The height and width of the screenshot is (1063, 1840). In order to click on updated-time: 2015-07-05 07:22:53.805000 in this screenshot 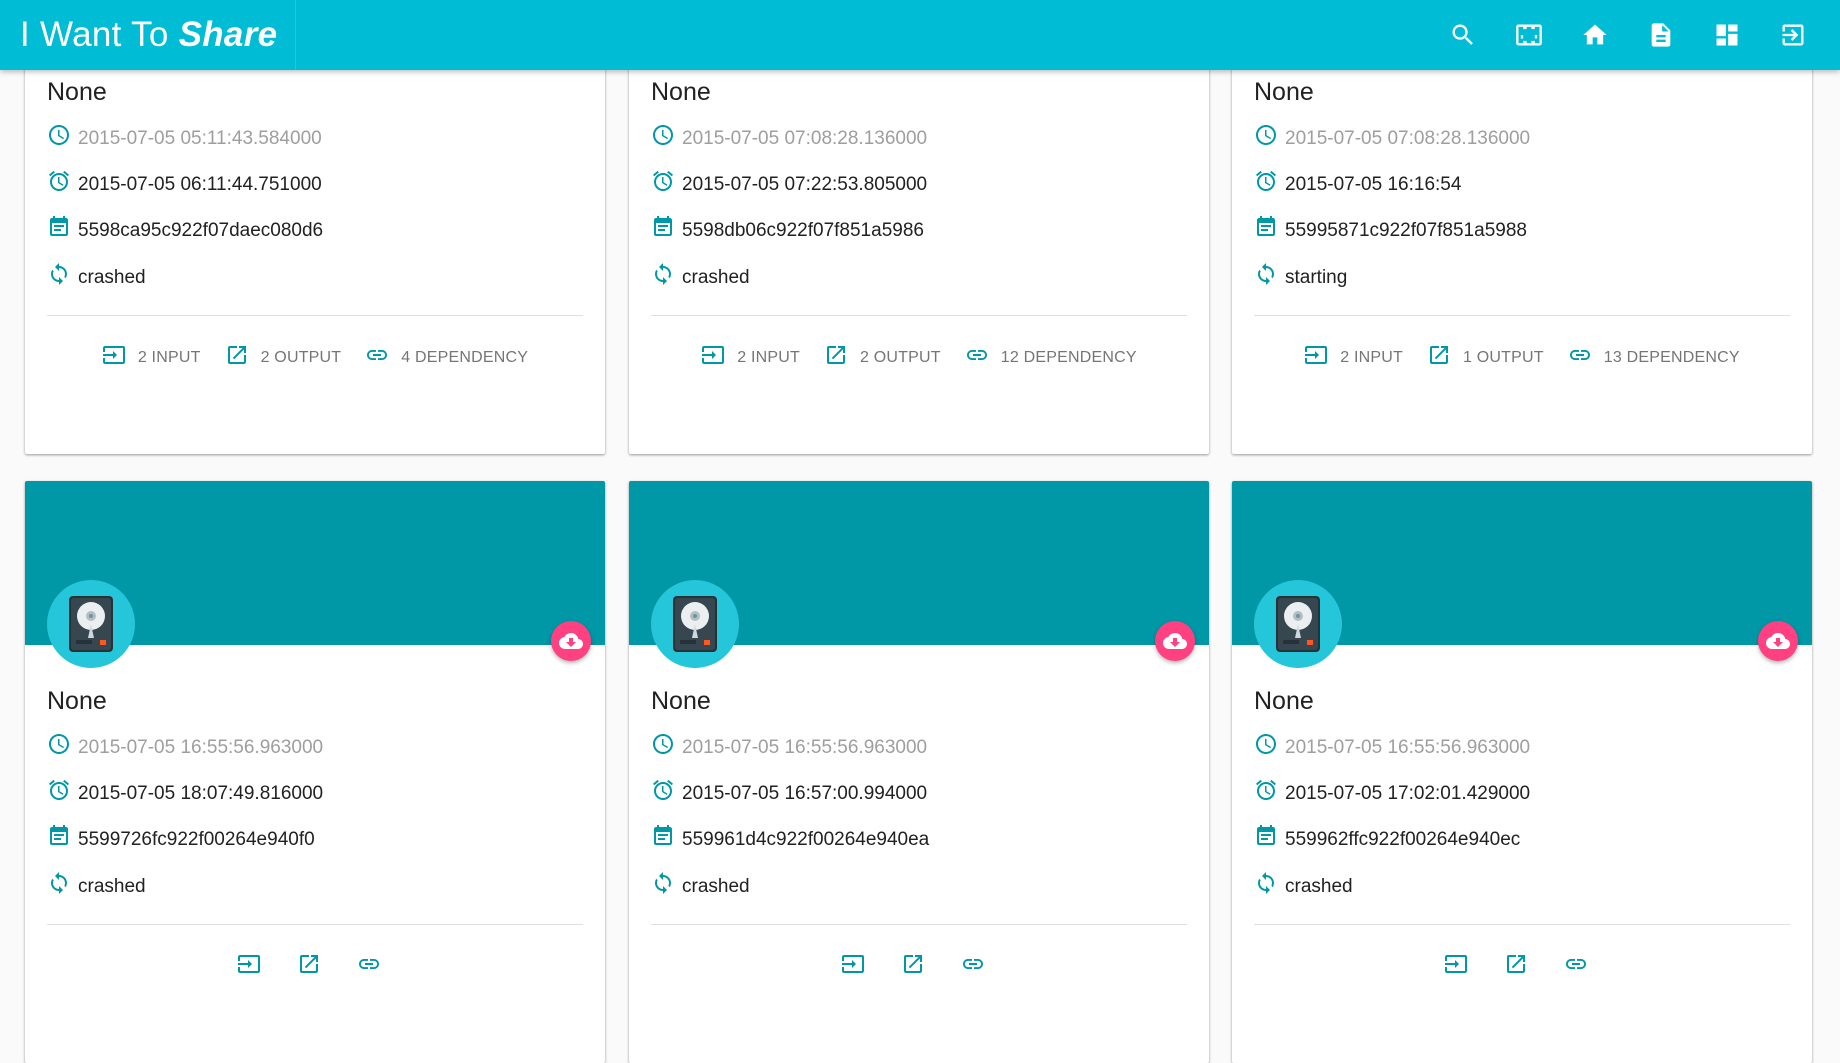, I will do `click(805, 184)`.